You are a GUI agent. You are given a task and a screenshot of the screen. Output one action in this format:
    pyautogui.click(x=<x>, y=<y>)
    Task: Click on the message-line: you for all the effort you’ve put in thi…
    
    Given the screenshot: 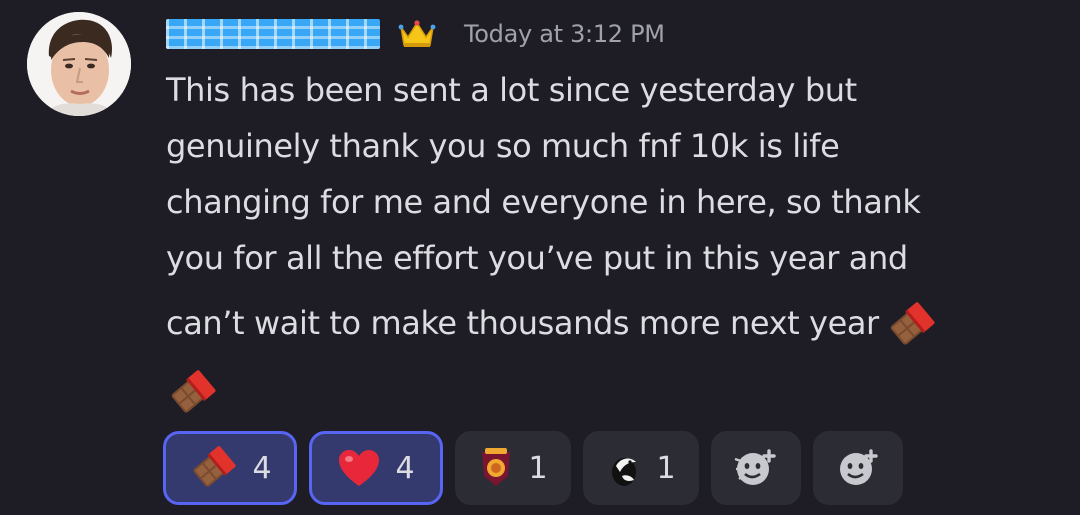 What is the action you would take?
    pyautogui.click(x=537, y=258)
    